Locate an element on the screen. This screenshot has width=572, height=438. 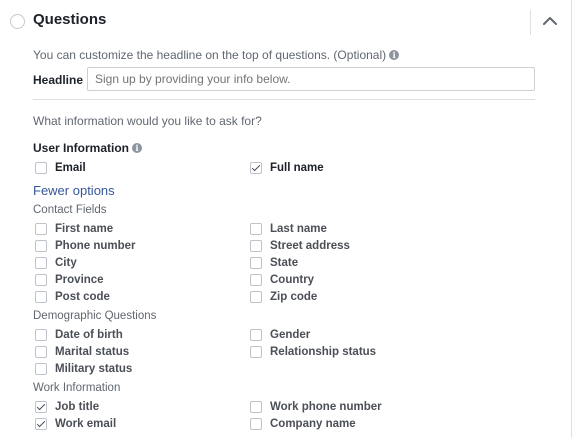
job-title-checkbox is located at coordinates (41, 407).